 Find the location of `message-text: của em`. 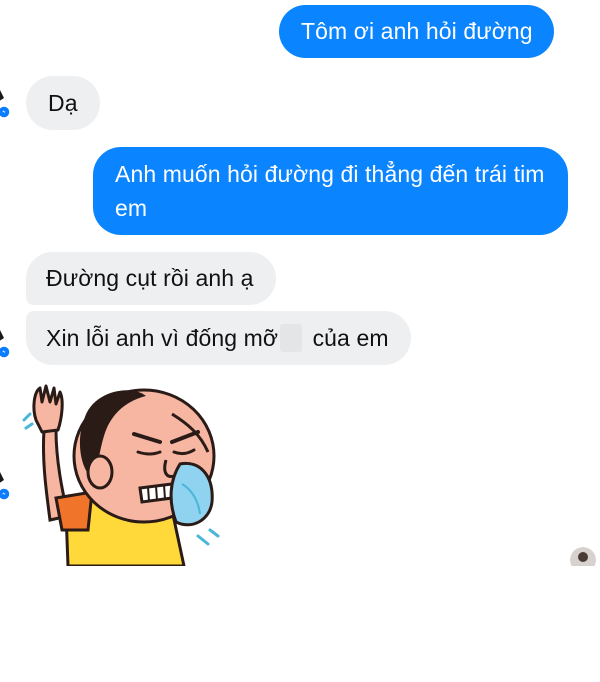

message-text: của em is located at coordinates (347, 338).